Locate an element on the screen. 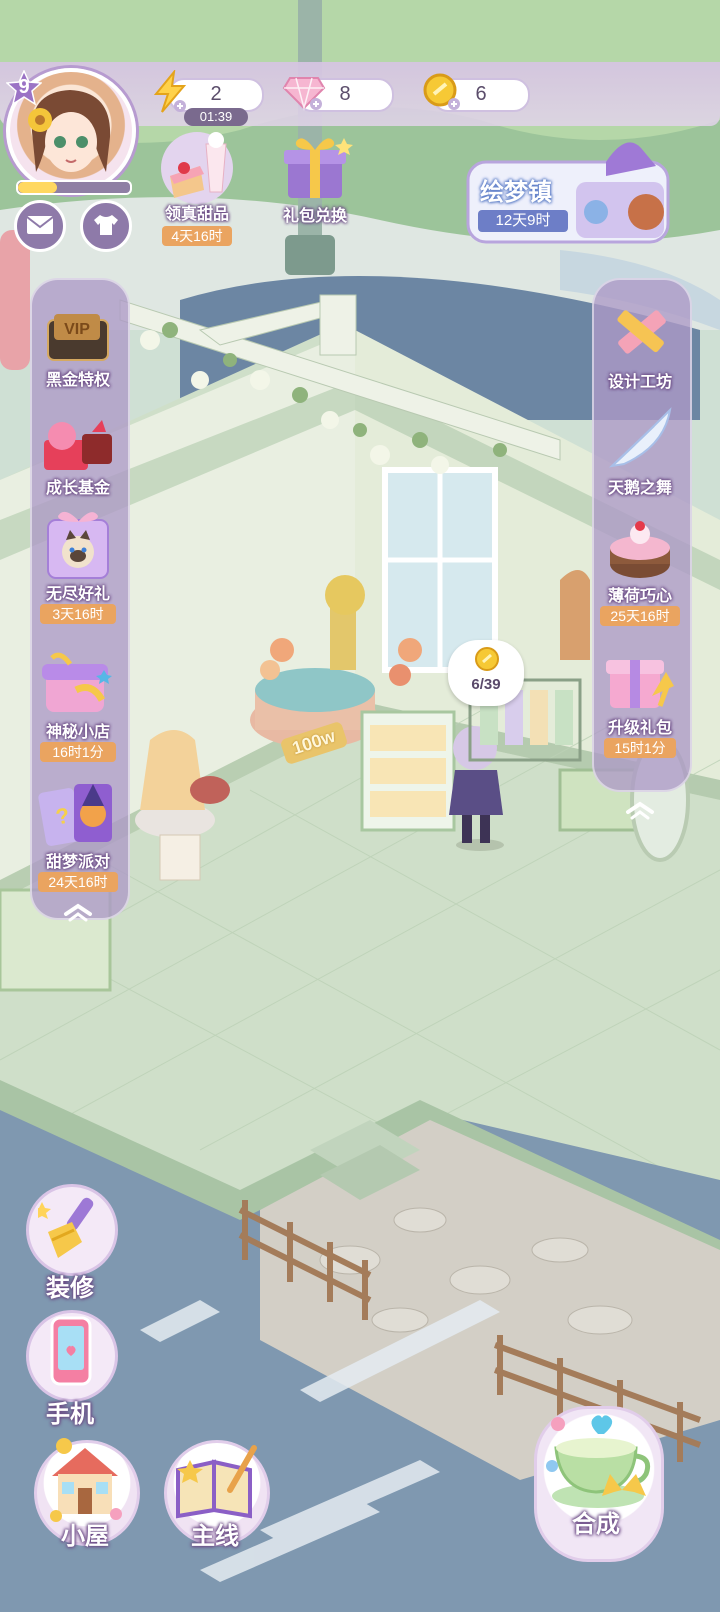 The width and height of the screenshot is (720, 1612). nav-main-story-label: 主线 is located at coordinates (215, 1536).